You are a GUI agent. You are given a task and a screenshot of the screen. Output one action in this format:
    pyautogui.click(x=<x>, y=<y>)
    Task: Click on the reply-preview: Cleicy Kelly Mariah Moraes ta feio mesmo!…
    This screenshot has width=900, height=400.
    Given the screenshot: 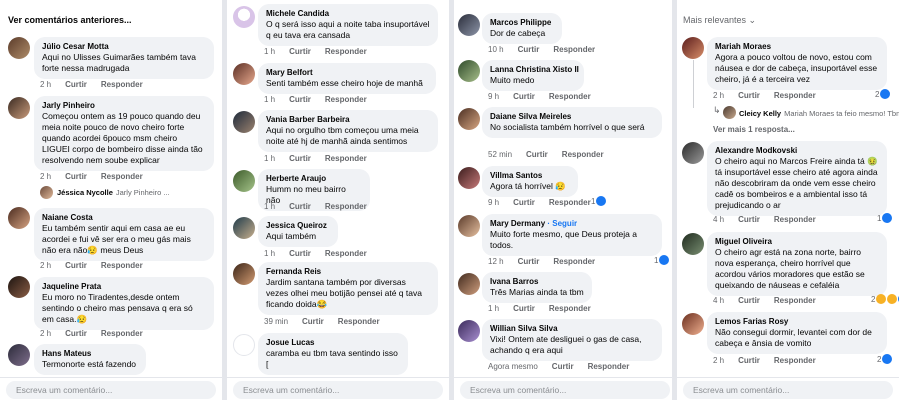 What is the action you would take?
    pyautogui.click(x=819, y=113)
    